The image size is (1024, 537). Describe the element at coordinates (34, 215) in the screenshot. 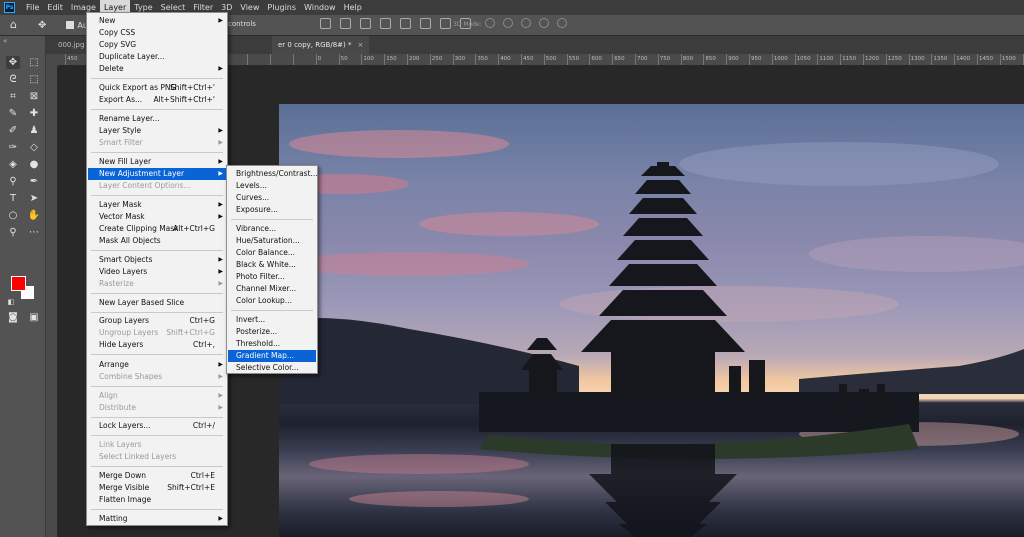

I see `hand-tool-icon: ✋` at that location.